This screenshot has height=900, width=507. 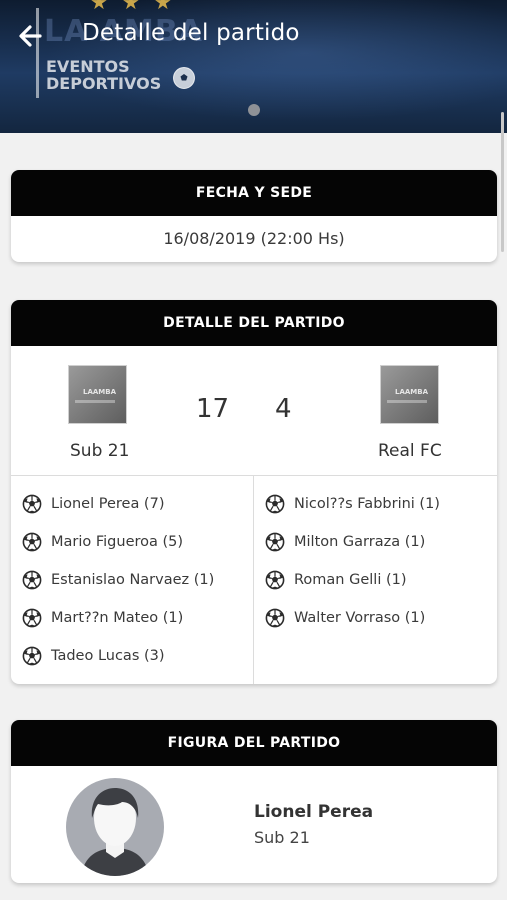 I want to click on scorer-name: Walter Vorraso (1), so click(x=360, y=618).